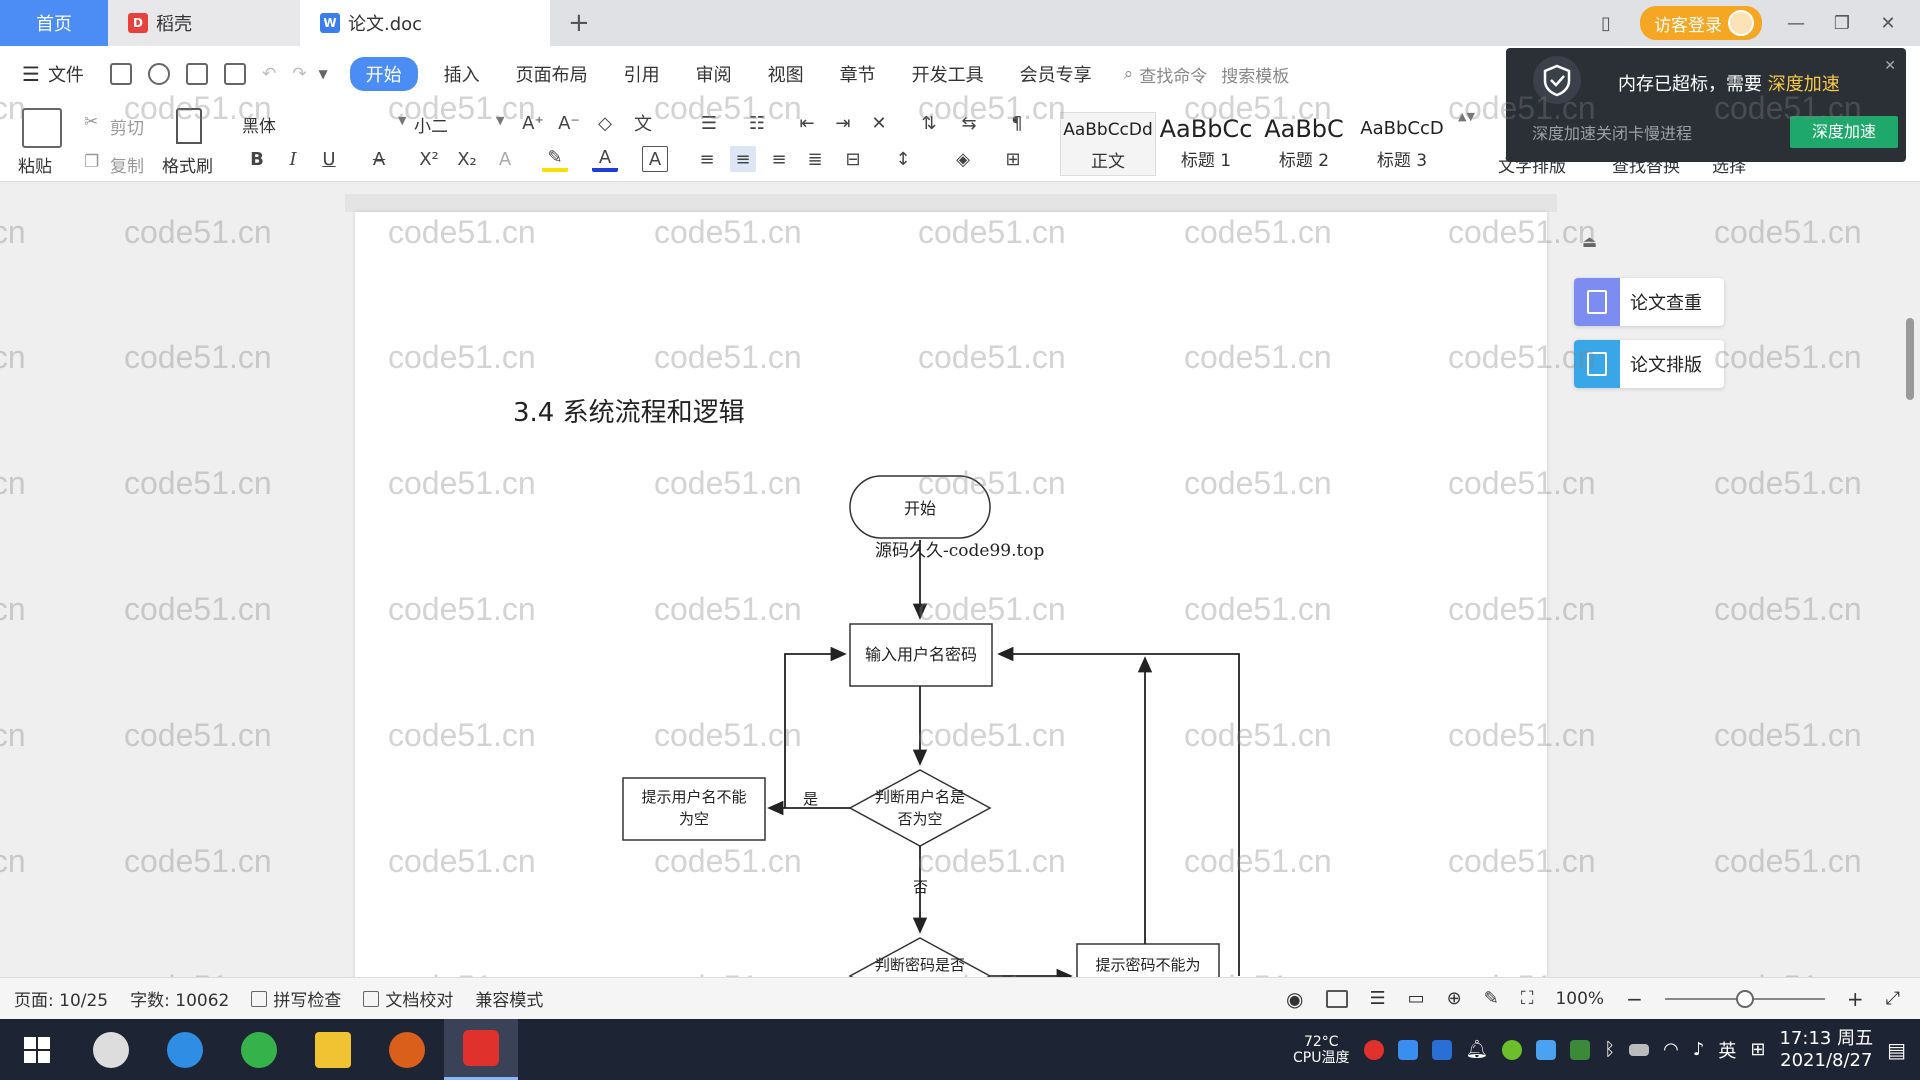 This screenshot has width=1920, height=1080. I want to click on clock: 17:13 周五 2021/8/27, so click(1826, 1050).